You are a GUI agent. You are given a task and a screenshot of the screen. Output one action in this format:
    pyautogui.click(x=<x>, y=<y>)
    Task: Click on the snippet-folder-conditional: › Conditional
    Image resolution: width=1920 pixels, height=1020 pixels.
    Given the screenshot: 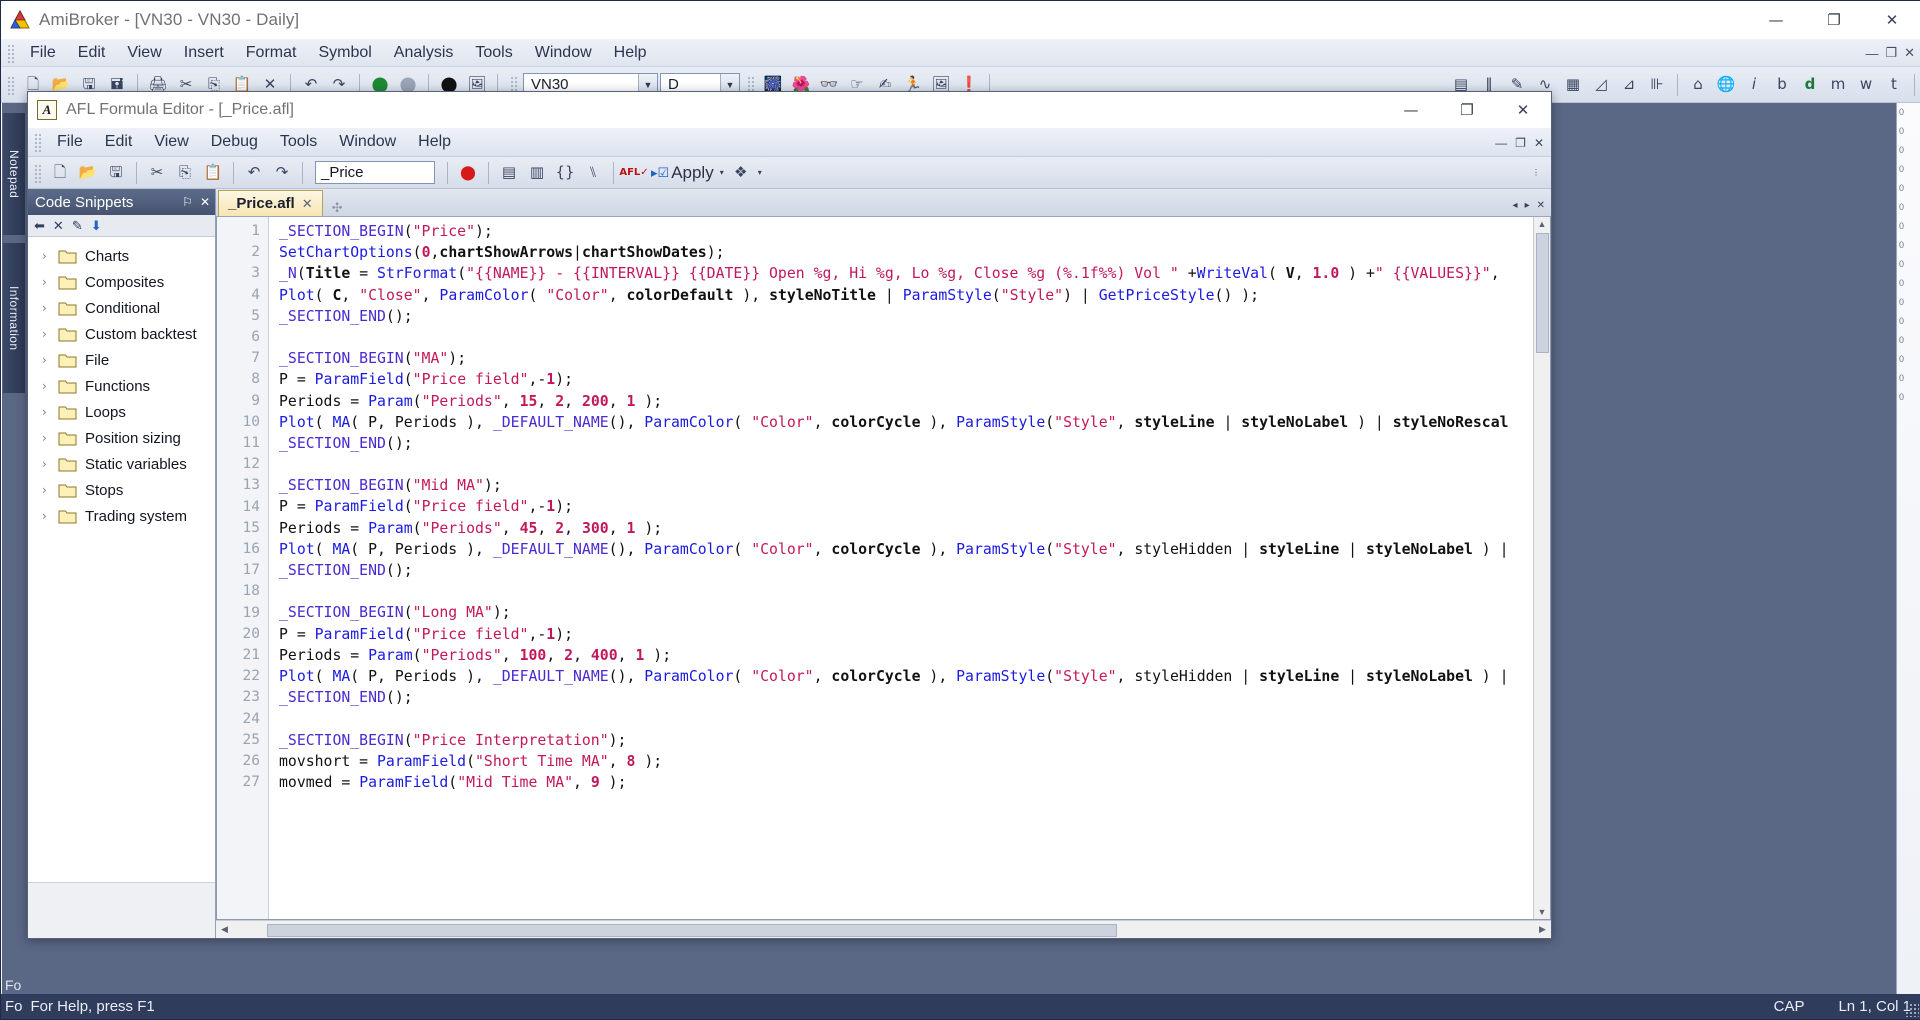 What is the action you would take?
    pyautogui.click(x=121, y=308)
    